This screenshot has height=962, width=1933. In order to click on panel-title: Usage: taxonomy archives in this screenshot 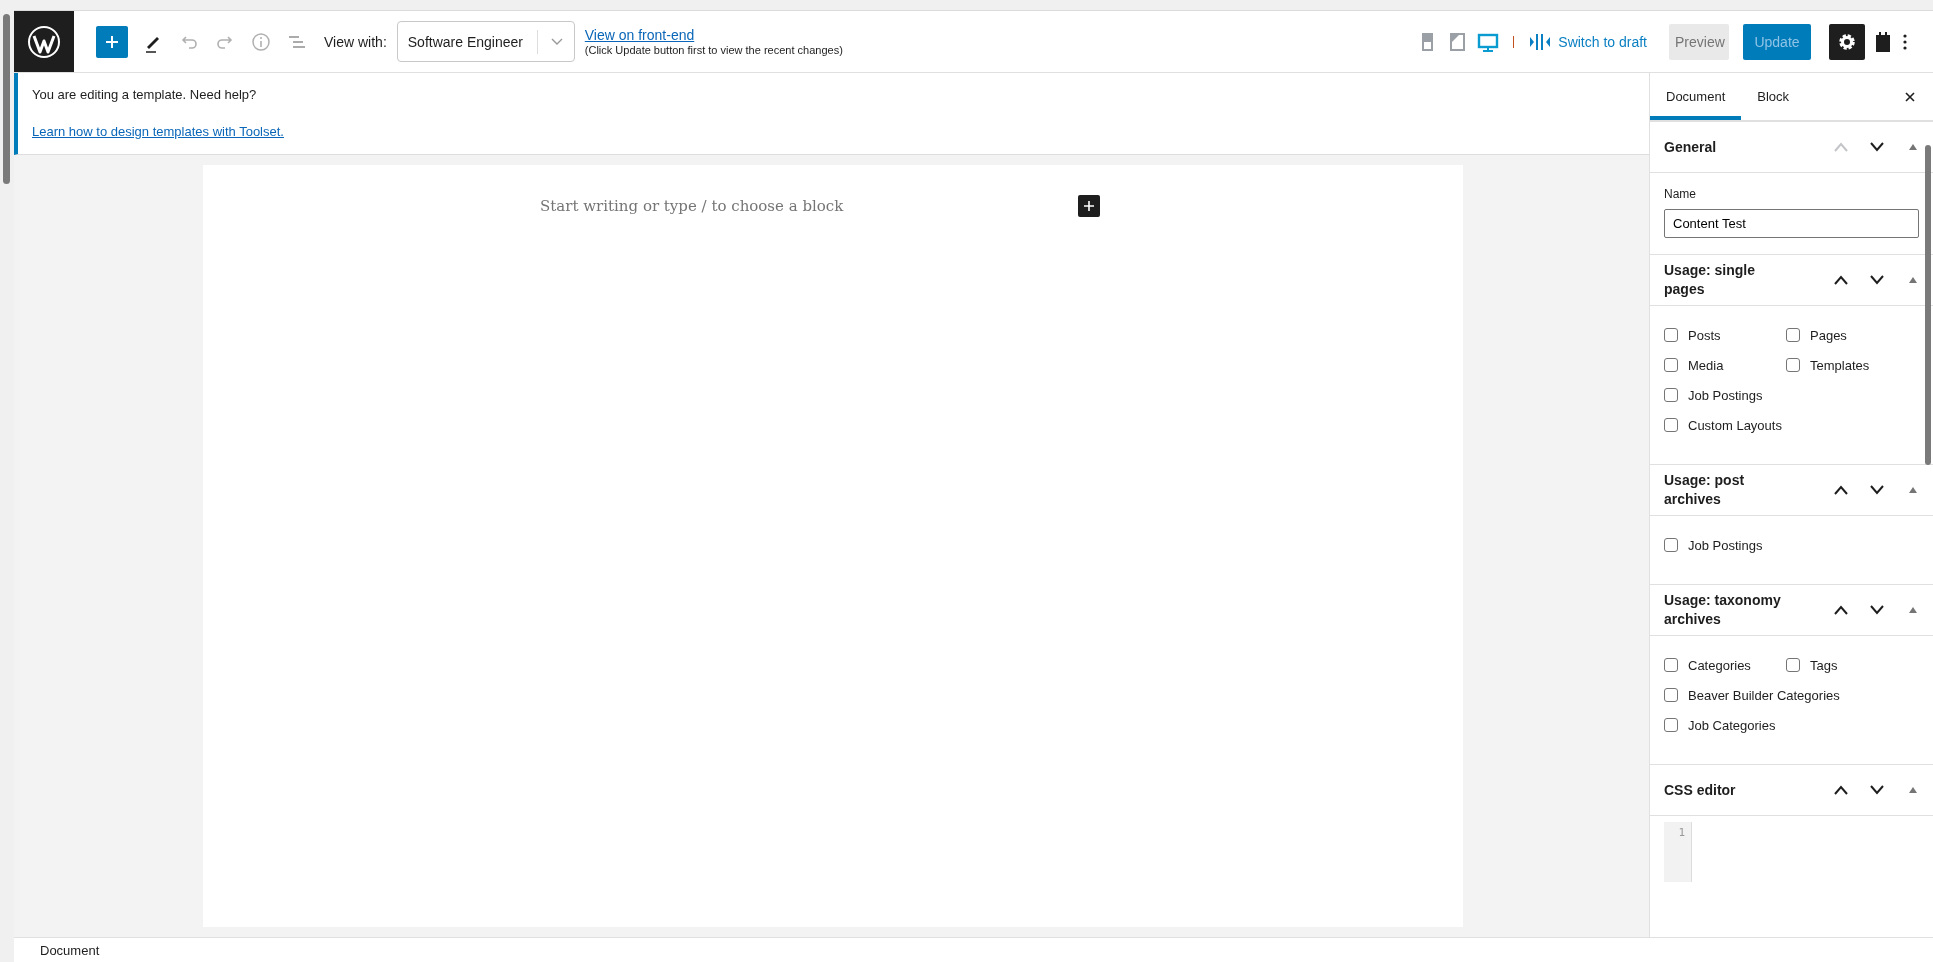, I will do `click(1729, 610)`.